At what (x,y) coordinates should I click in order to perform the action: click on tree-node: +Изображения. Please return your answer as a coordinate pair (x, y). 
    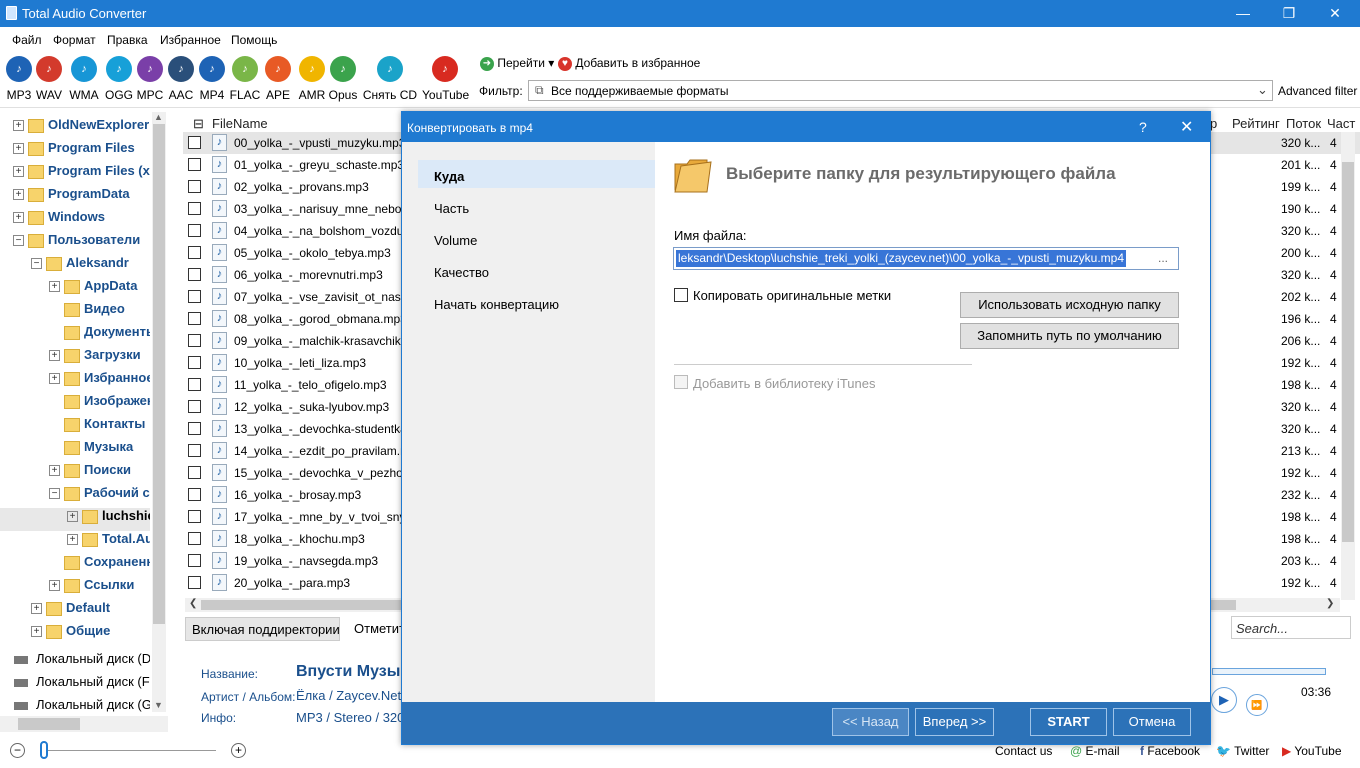
    Looking at the image, I should click on (75, 404).